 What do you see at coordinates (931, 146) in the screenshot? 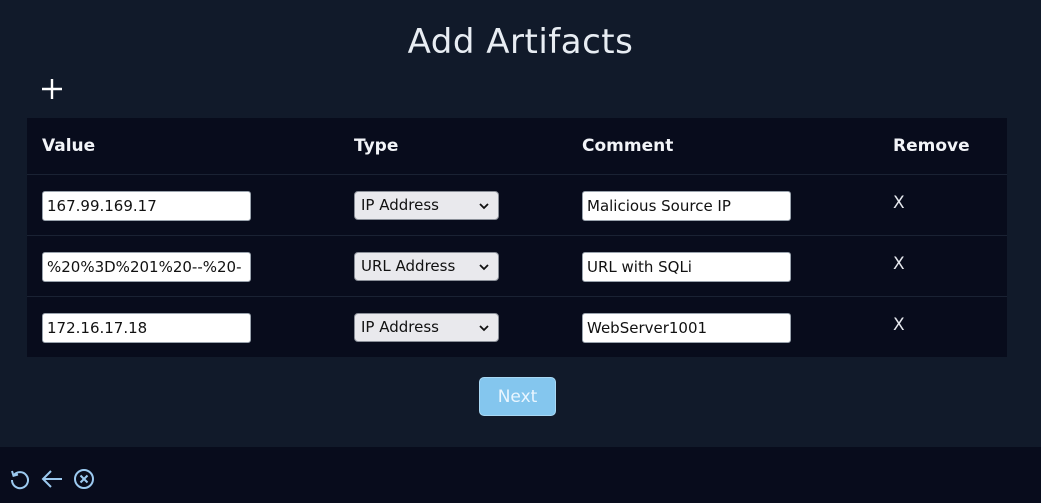
I see `header-remove: Remove` at bounding box center [931, 146].